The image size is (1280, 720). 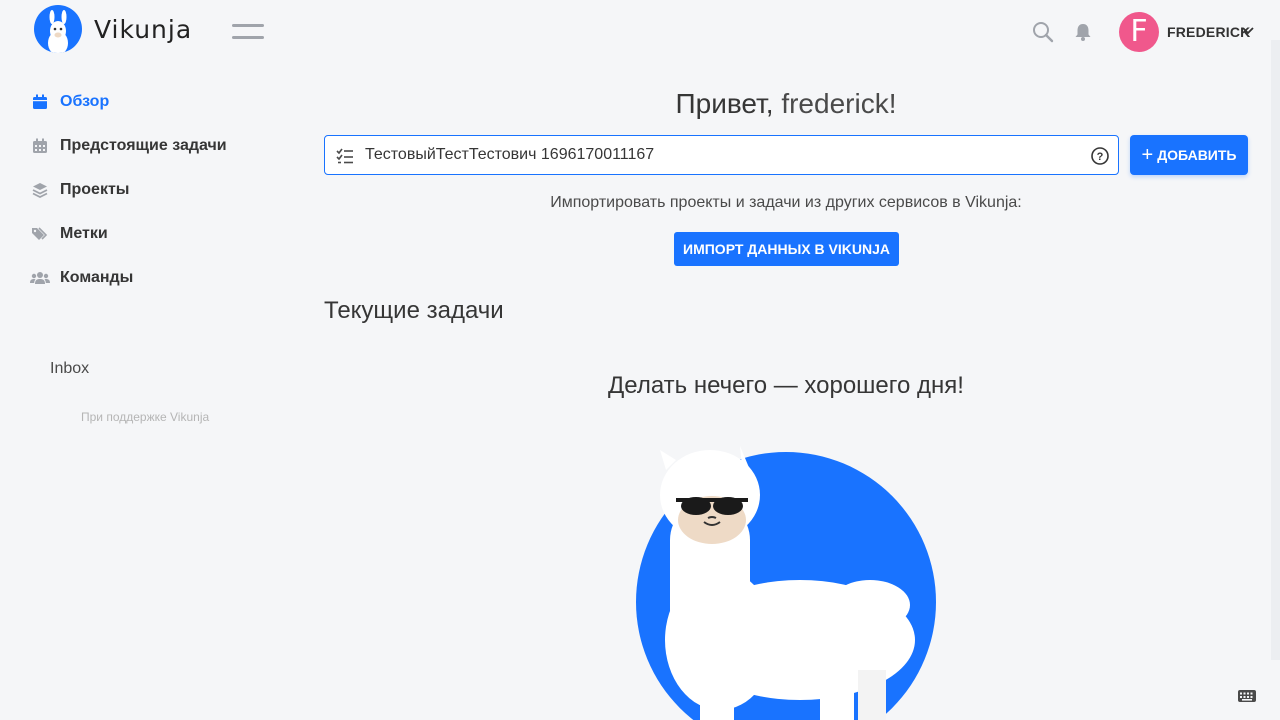 I want to click on users-icon, so click(x=40, y=278).